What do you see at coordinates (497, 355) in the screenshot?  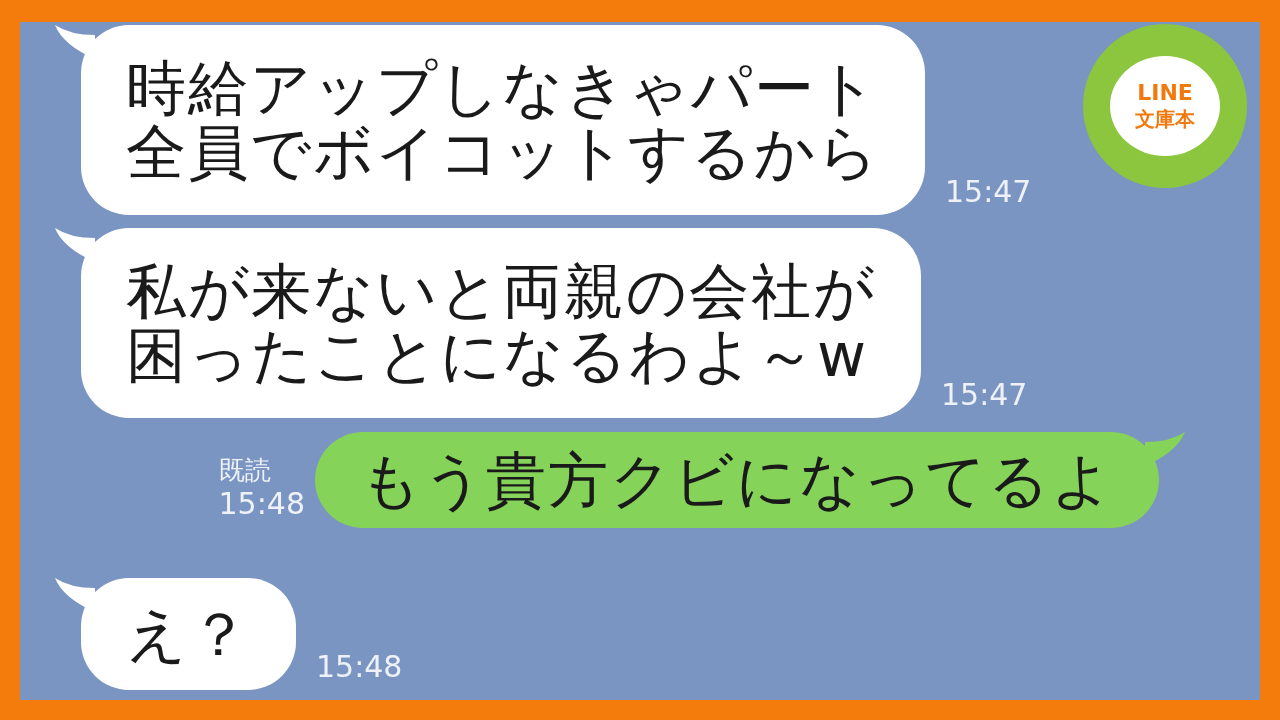 I see `message-text: 困ったことになるわよ～w` at bounding box center [497, 355].